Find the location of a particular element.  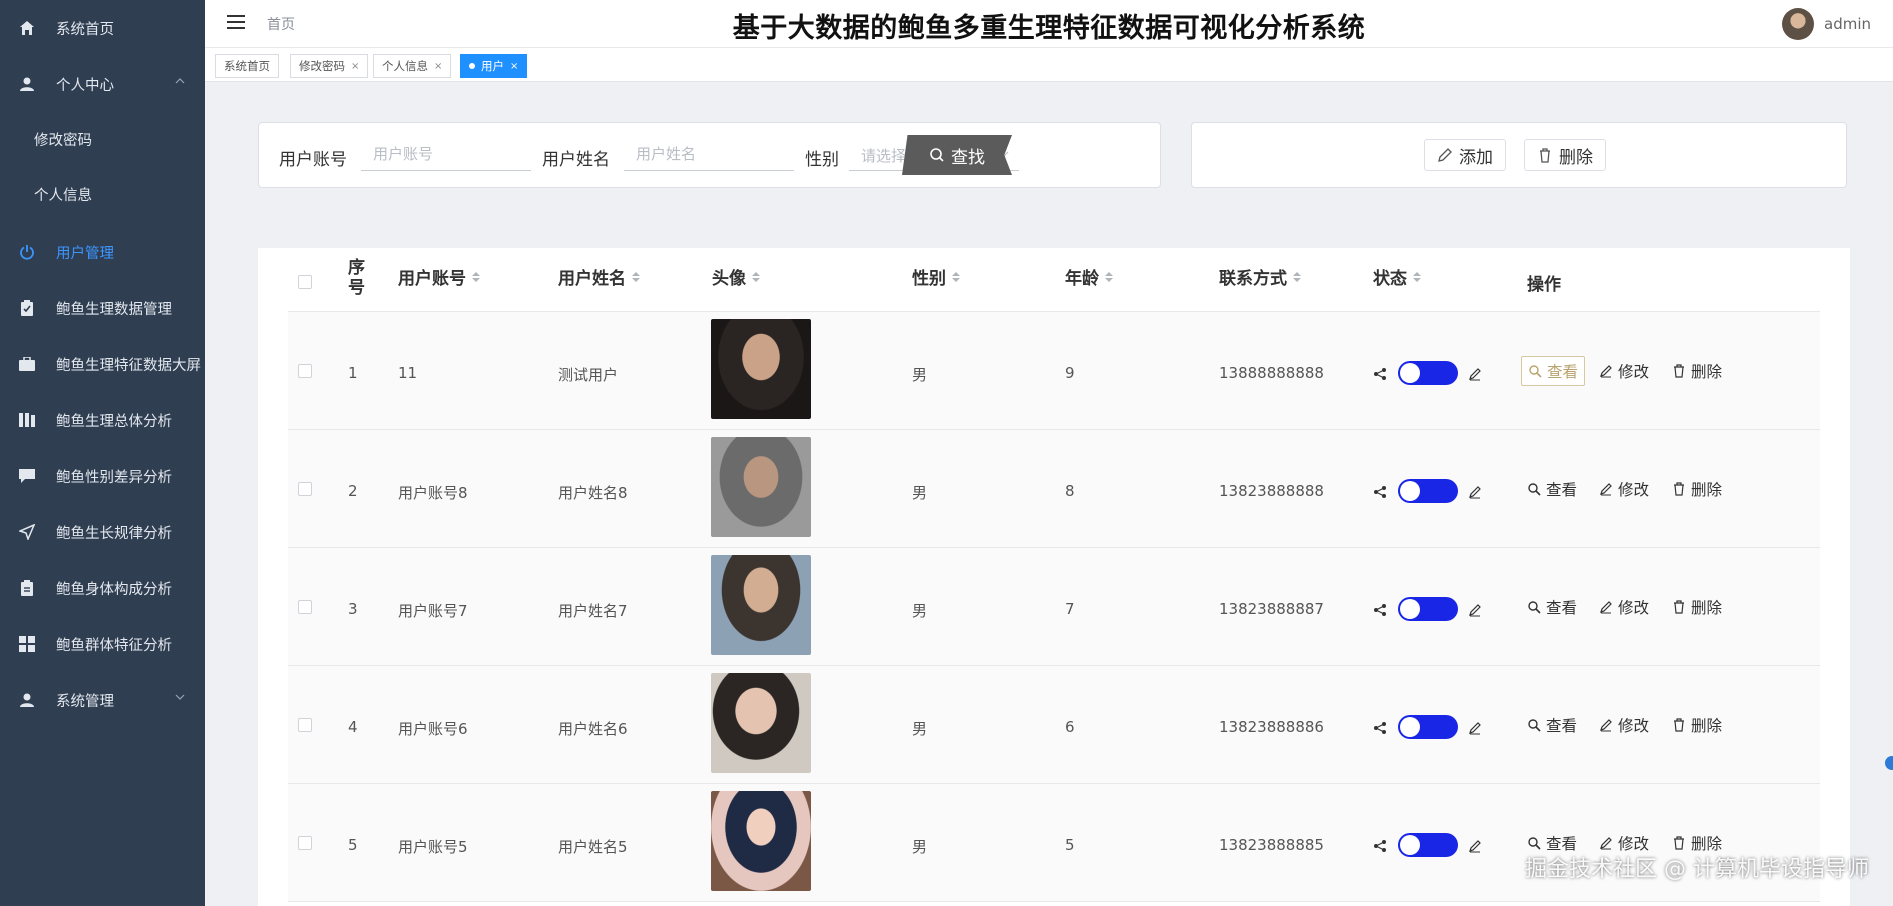

tab-user: 用户 × is located at coordinates (494, 66).